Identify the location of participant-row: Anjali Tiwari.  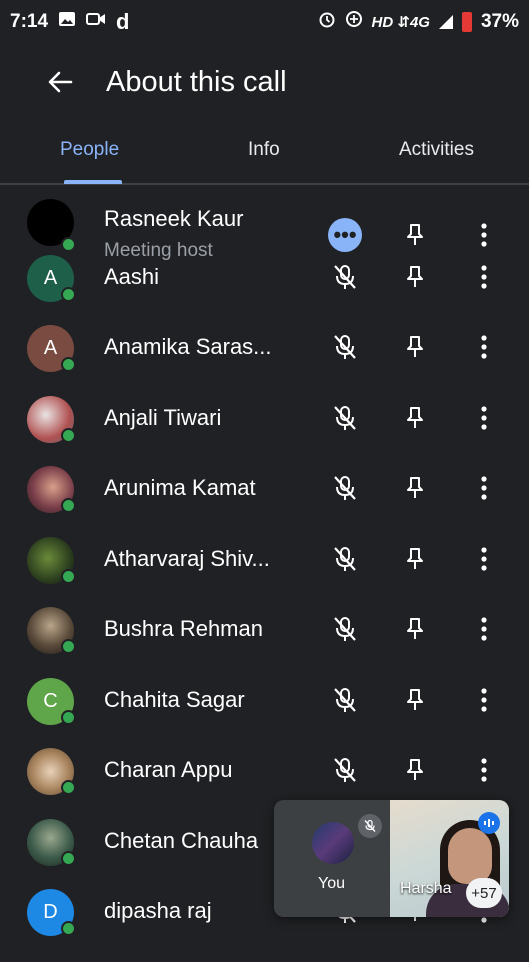
(264, 432).